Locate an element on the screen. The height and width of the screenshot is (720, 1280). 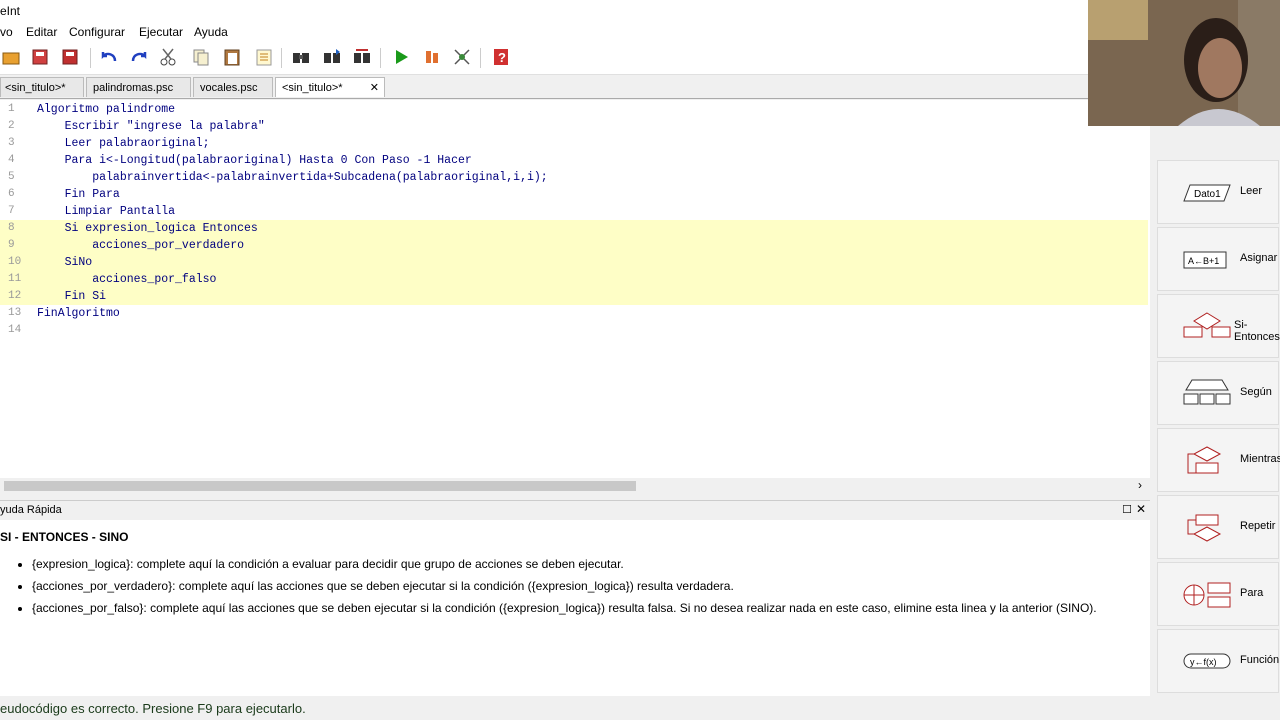
code-line: 2 Escribir "ingrese la palabra" is located at coordinates (136, 126).